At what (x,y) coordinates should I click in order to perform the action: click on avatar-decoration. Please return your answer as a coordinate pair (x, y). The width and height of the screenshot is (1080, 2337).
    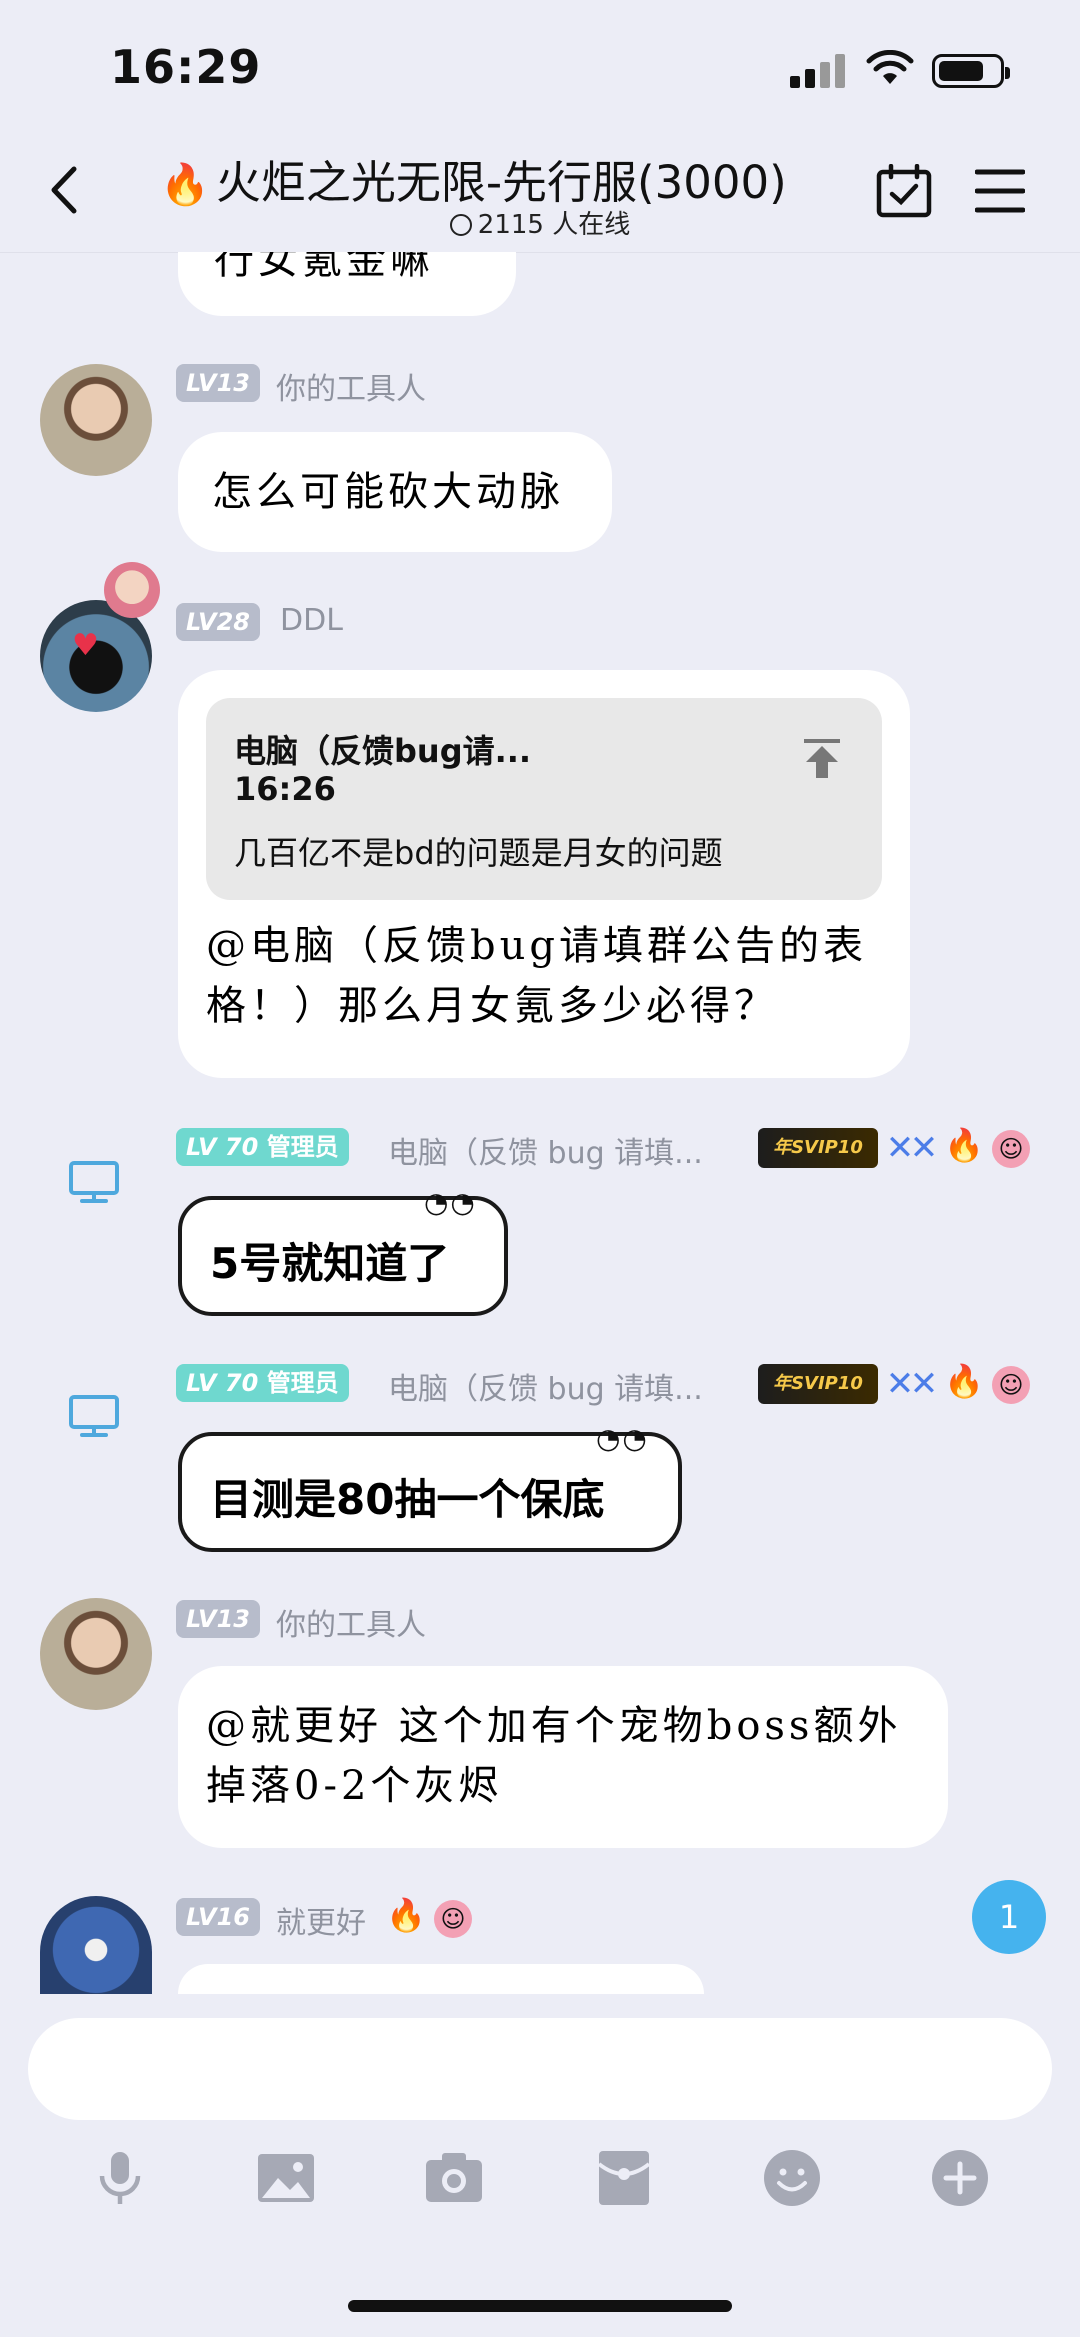
    Looking at the image, I should click on (132, 590).